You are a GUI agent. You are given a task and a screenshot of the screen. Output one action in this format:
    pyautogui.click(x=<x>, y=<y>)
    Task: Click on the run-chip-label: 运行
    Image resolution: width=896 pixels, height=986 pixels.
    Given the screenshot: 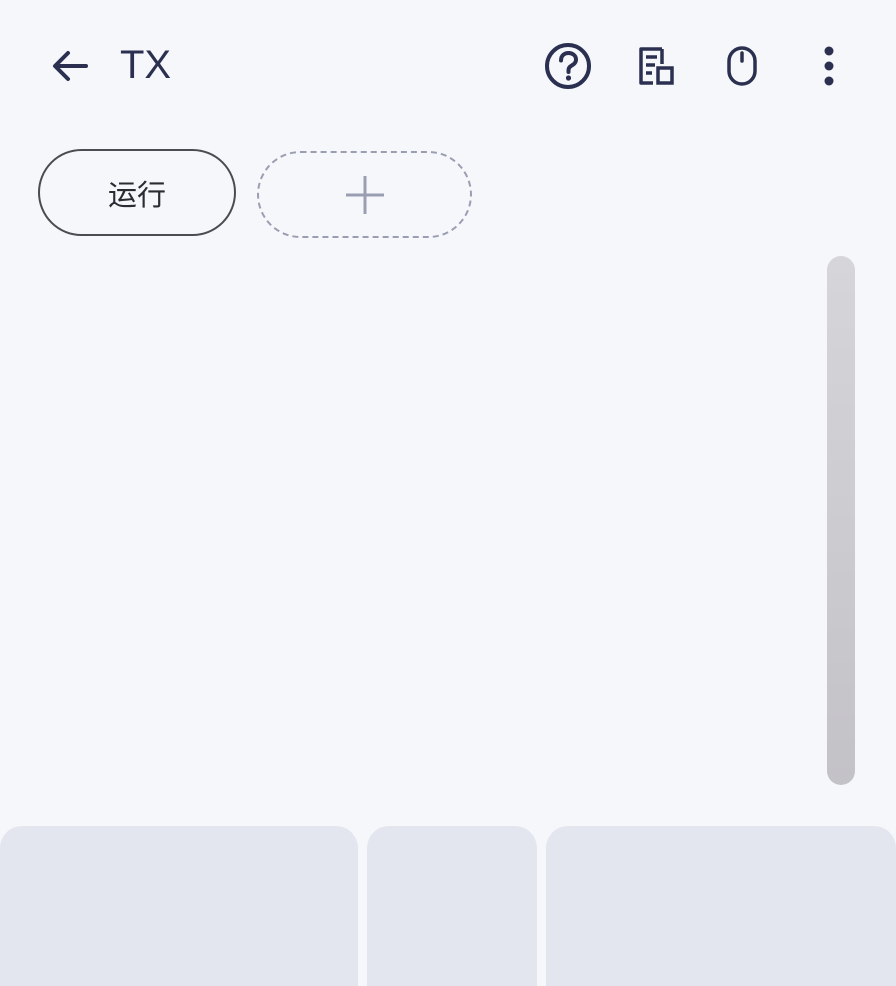 What is the action you would take?
    pyautogui.click(x=136, y=194)
    